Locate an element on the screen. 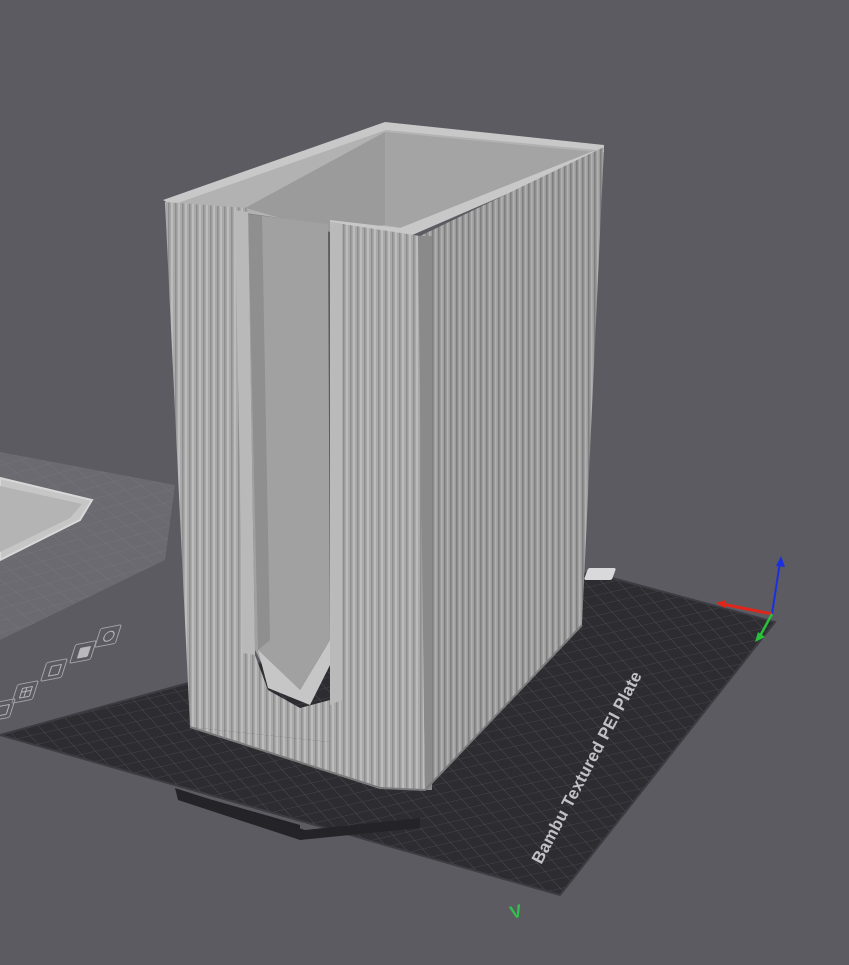 This screenshot has height=965, width=849. origin-marker: V is located at coordinates (516, 912).